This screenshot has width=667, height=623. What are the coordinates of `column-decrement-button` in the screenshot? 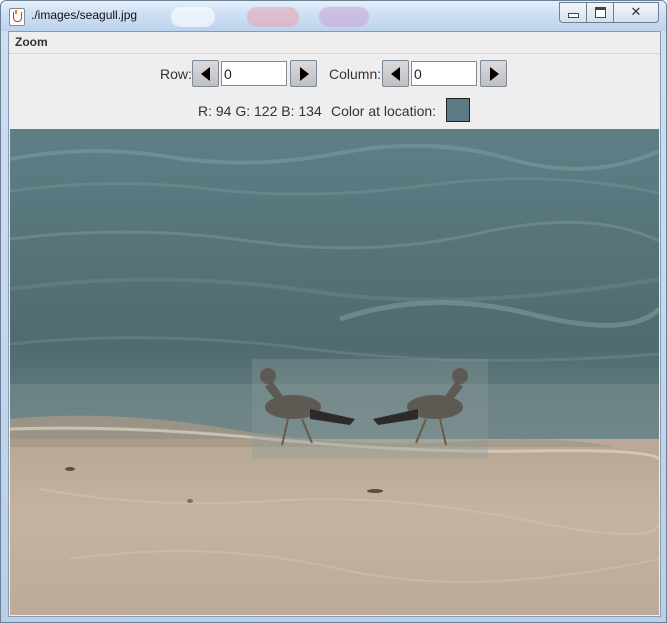 It's located at (395, 73).